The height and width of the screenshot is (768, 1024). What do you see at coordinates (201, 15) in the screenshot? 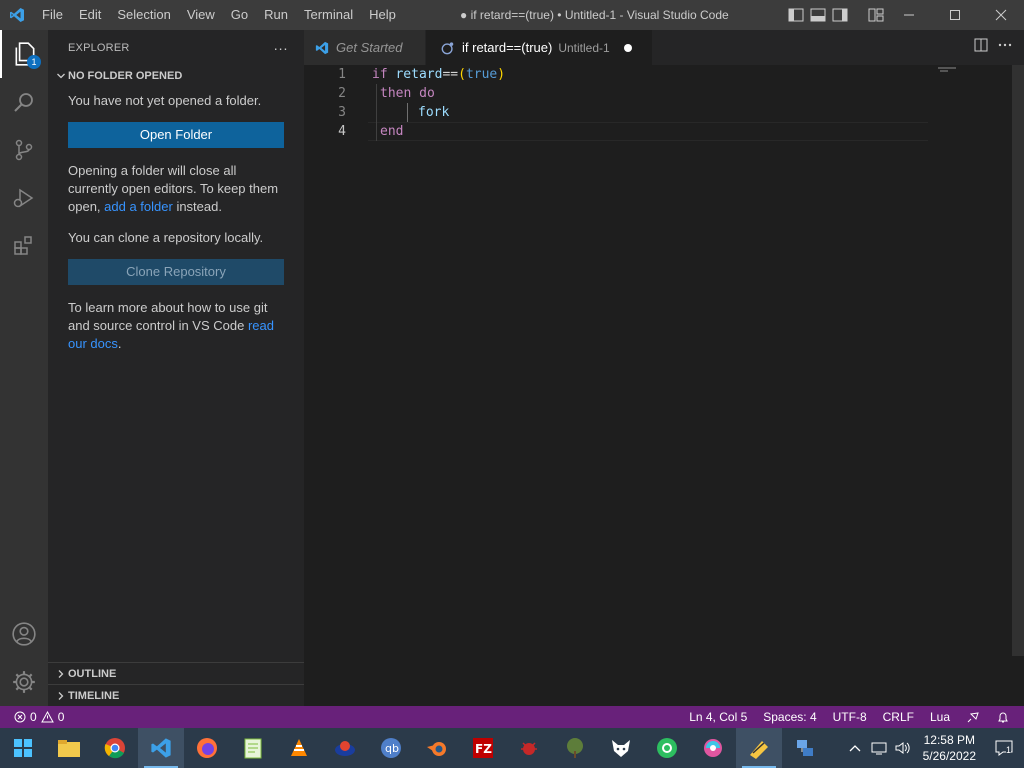
I see `menu-view: View` at bounding box center [201, 15].